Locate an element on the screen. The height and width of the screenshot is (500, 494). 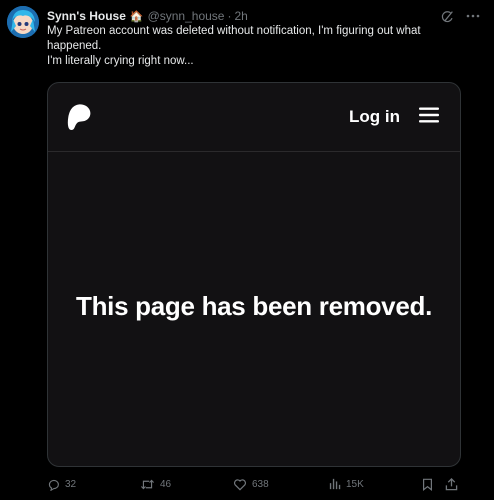
author-handle: @synn_house is located at coordinates (186, 16).